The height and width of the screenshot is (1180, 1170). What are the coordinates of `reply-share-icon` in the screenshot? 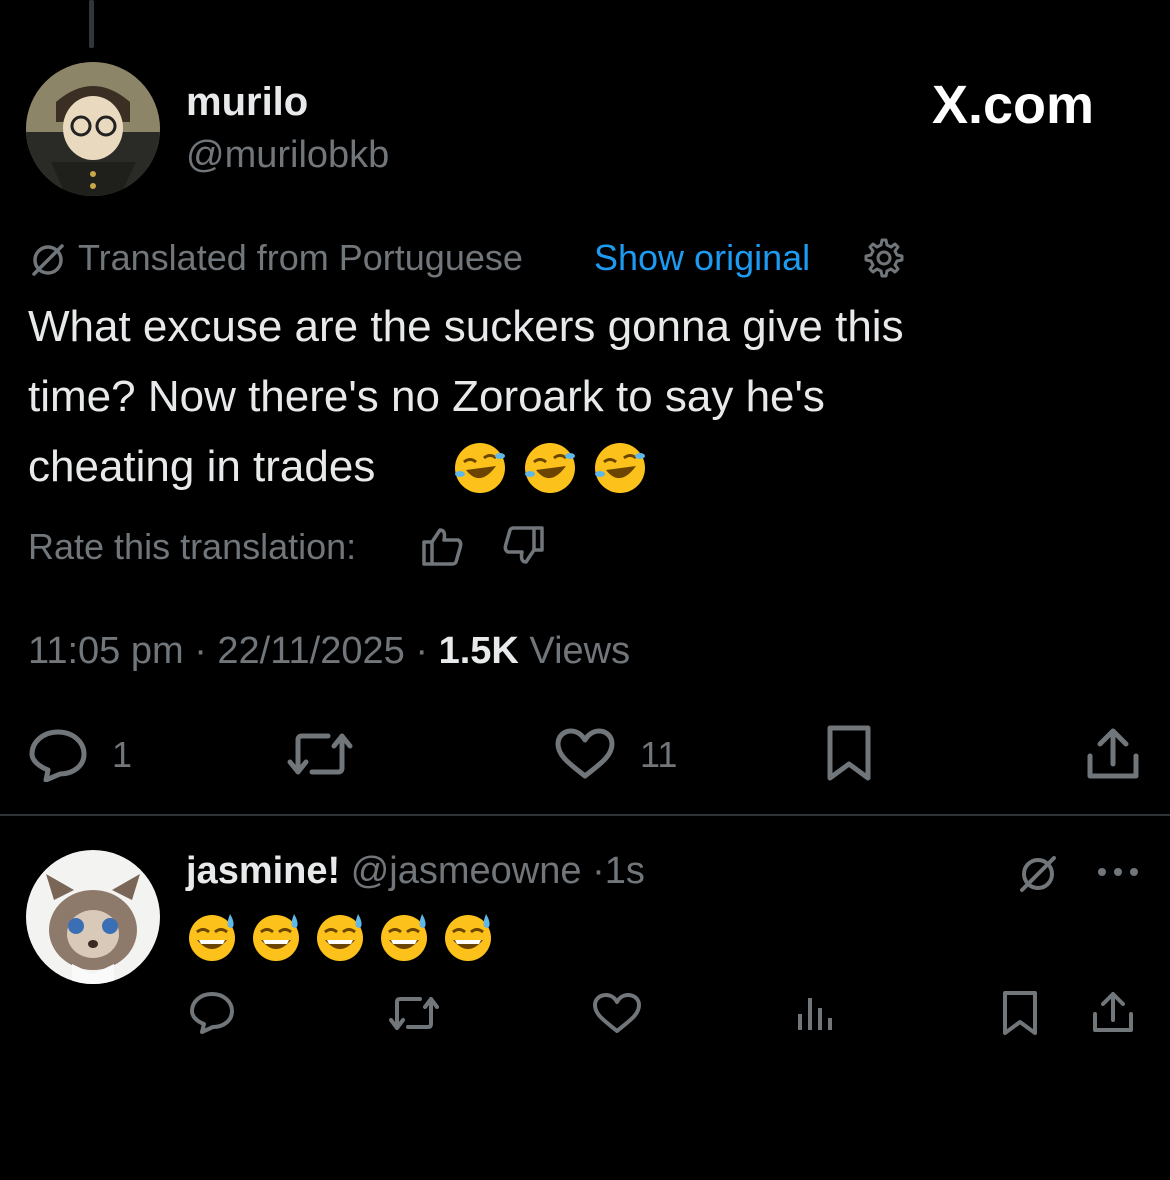 It's located at (1113, 1012).